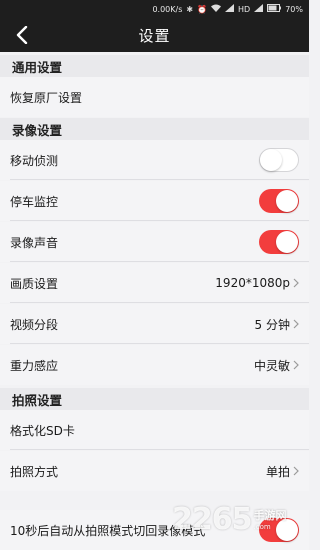 The width and height of the screenshot is (320, 550). Describe the element at coordinates (154, 242) in the screenshot. I see `row-record-audio: 录像声音` at that location.